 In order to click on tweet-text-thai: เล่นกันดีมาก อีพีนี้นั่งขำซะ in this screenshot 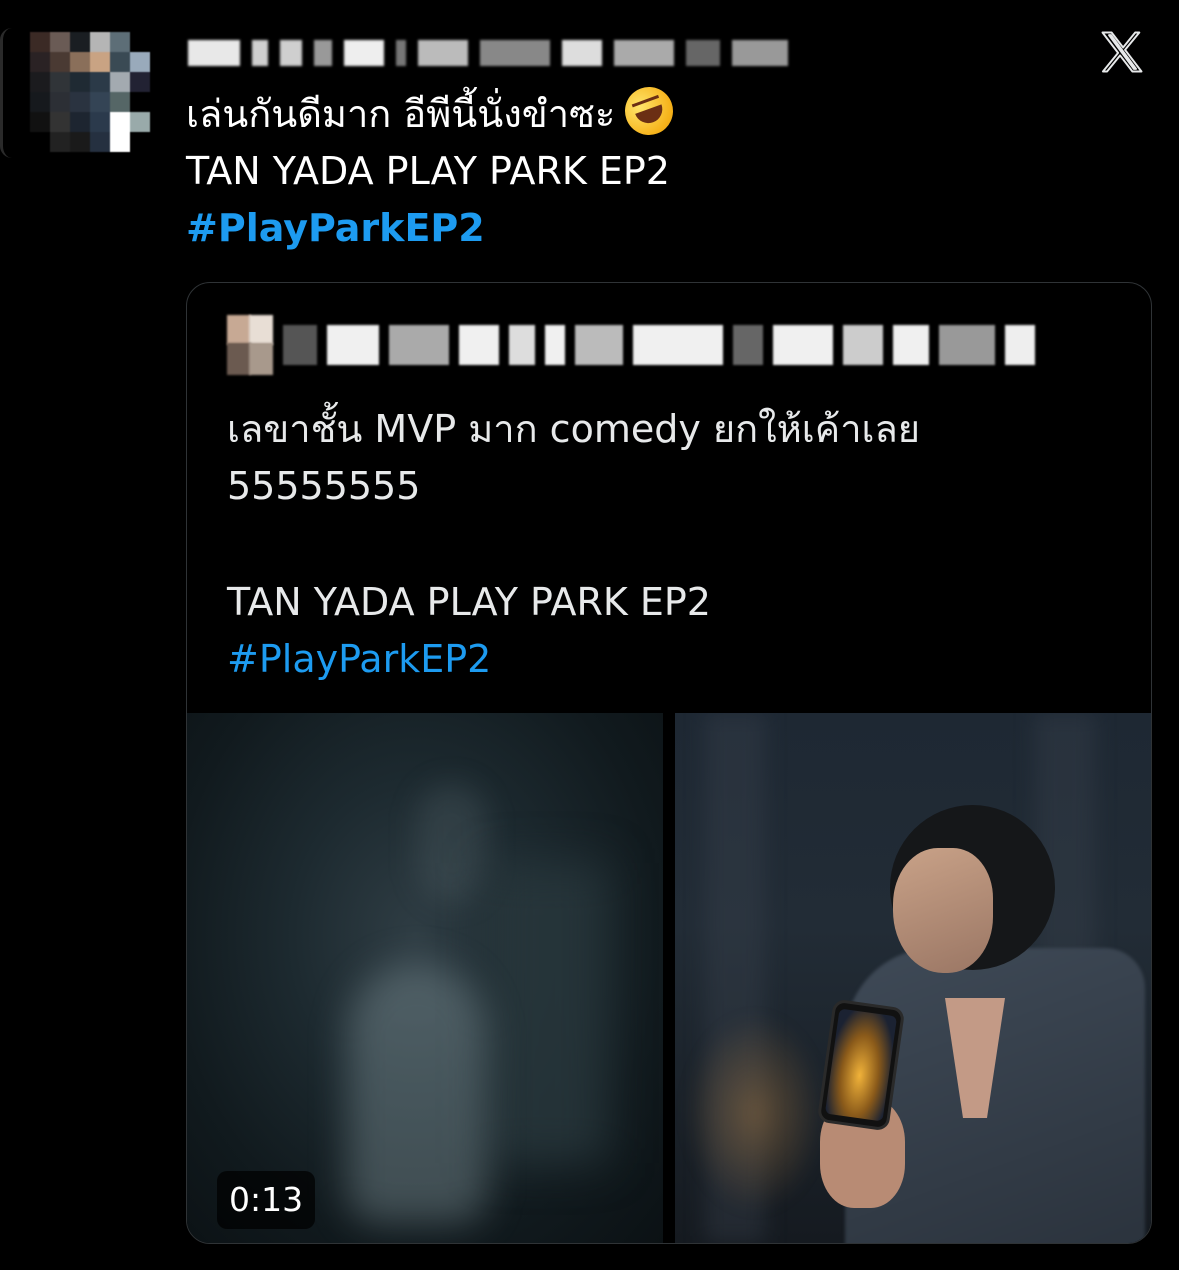, I will do `click(401, 114)`.